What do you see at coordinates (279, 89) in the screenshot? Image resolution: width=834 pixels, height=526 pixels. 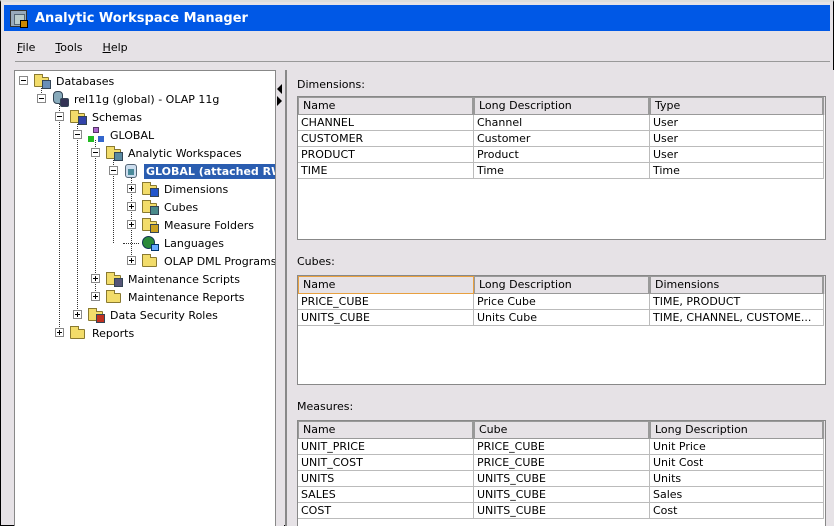 I see `collapse-left-icon` at bounding box center [279, 89].